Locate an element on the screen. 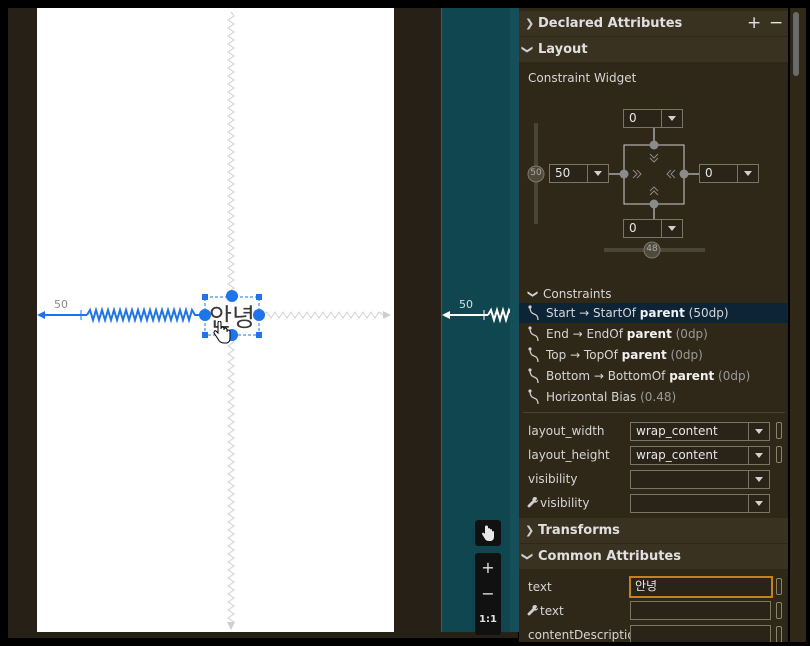 This screenshot has height=646, width=810. constraint-row-start: Start → StartOf parent (50dp) is located at coordinates (653, 313).